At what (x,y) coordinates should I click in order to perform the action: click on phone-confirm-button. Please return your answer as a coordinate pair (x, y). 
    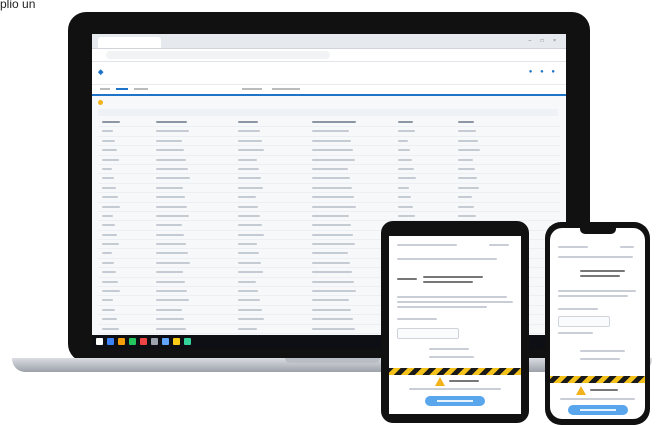
    Looking at the image, I should click on (598, 410).